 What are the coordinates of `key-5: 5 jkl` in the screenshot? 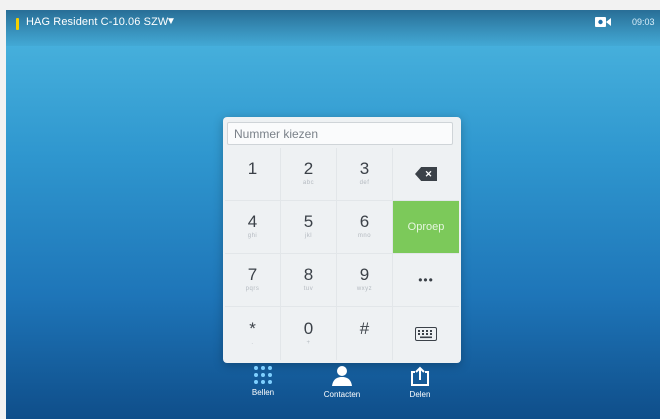 It's located at (309, 227).